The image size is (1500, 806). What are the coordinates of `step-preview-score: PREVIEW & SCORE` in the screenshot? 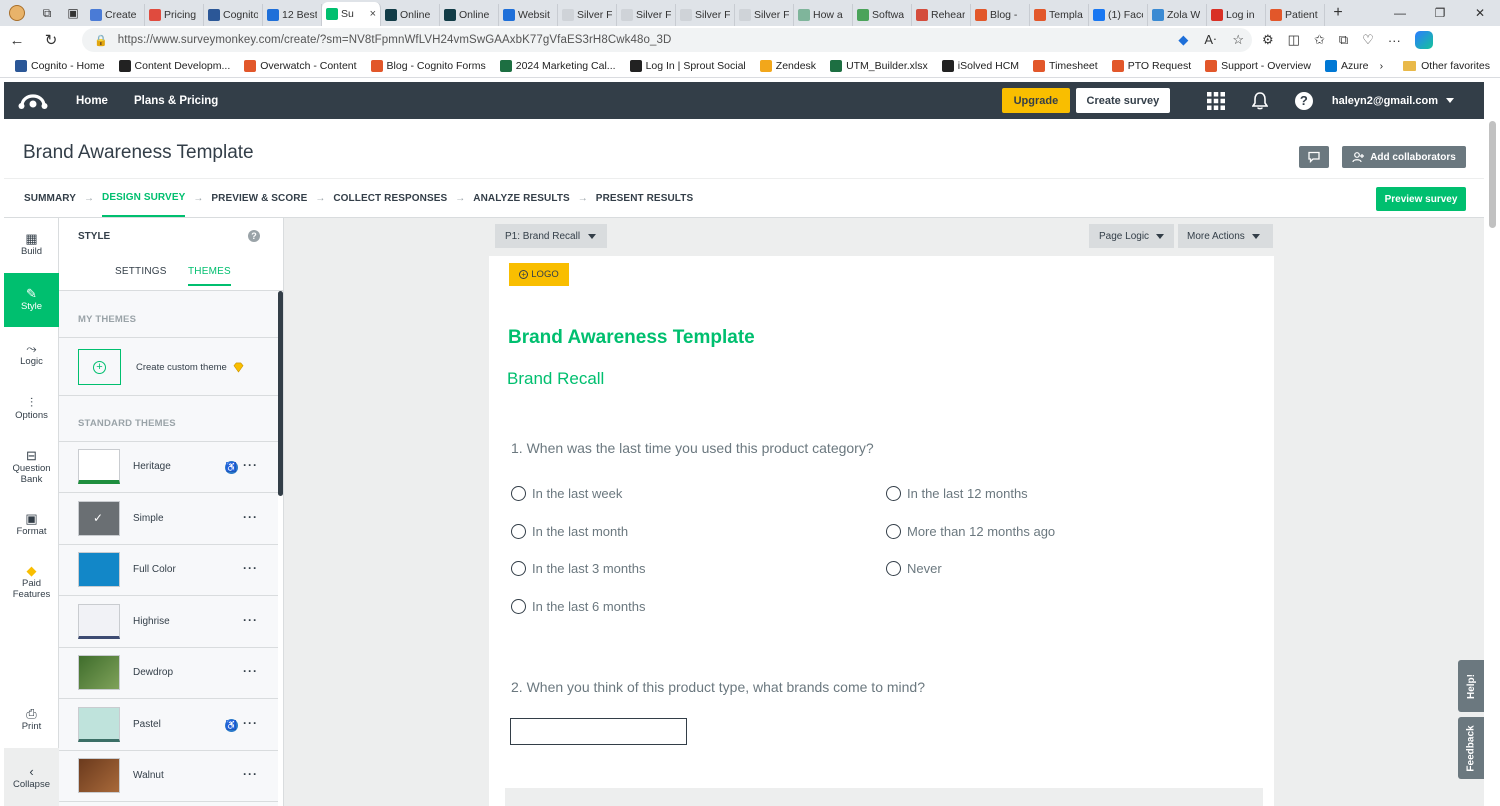 It's located at (259, 198).